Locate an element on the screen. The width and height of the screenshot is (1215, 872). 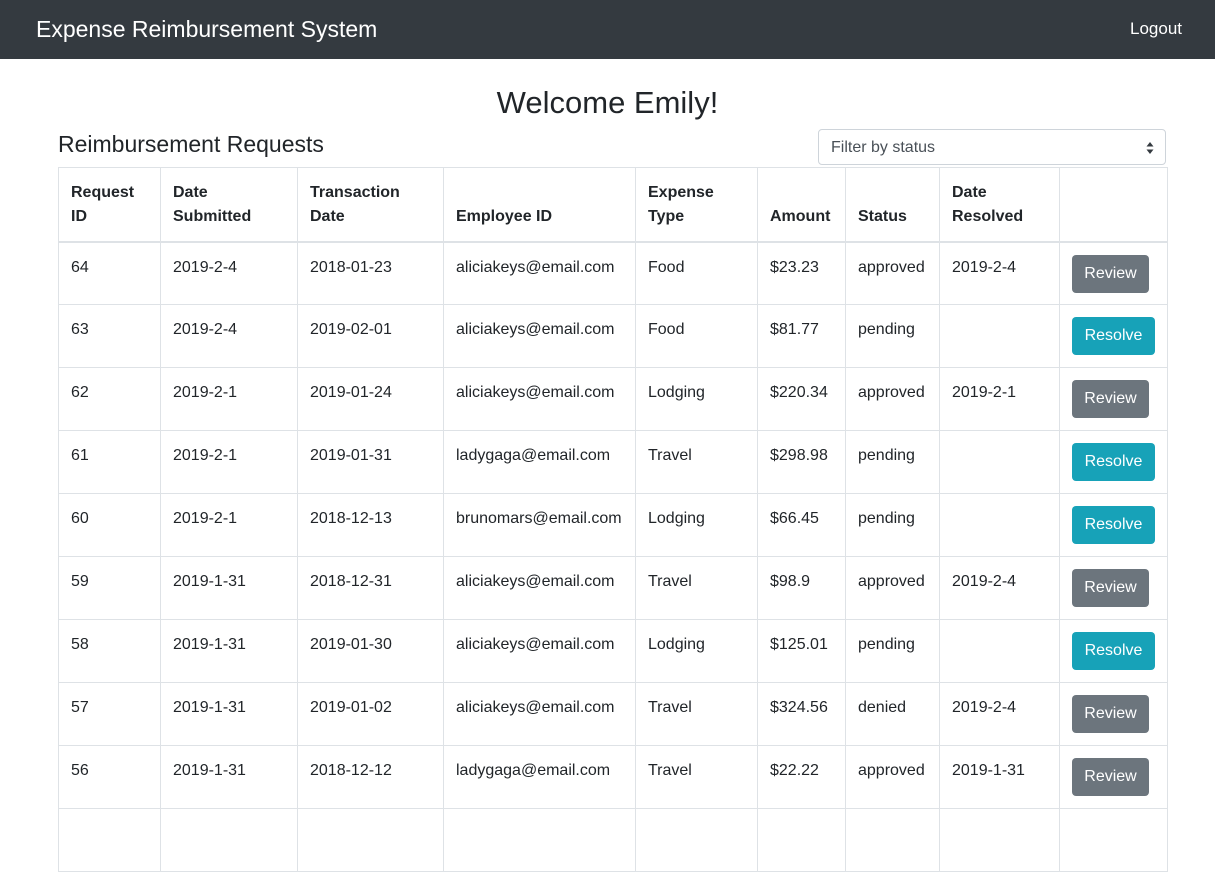
cell-request-id: 60 is located at coordinates (109, 525).